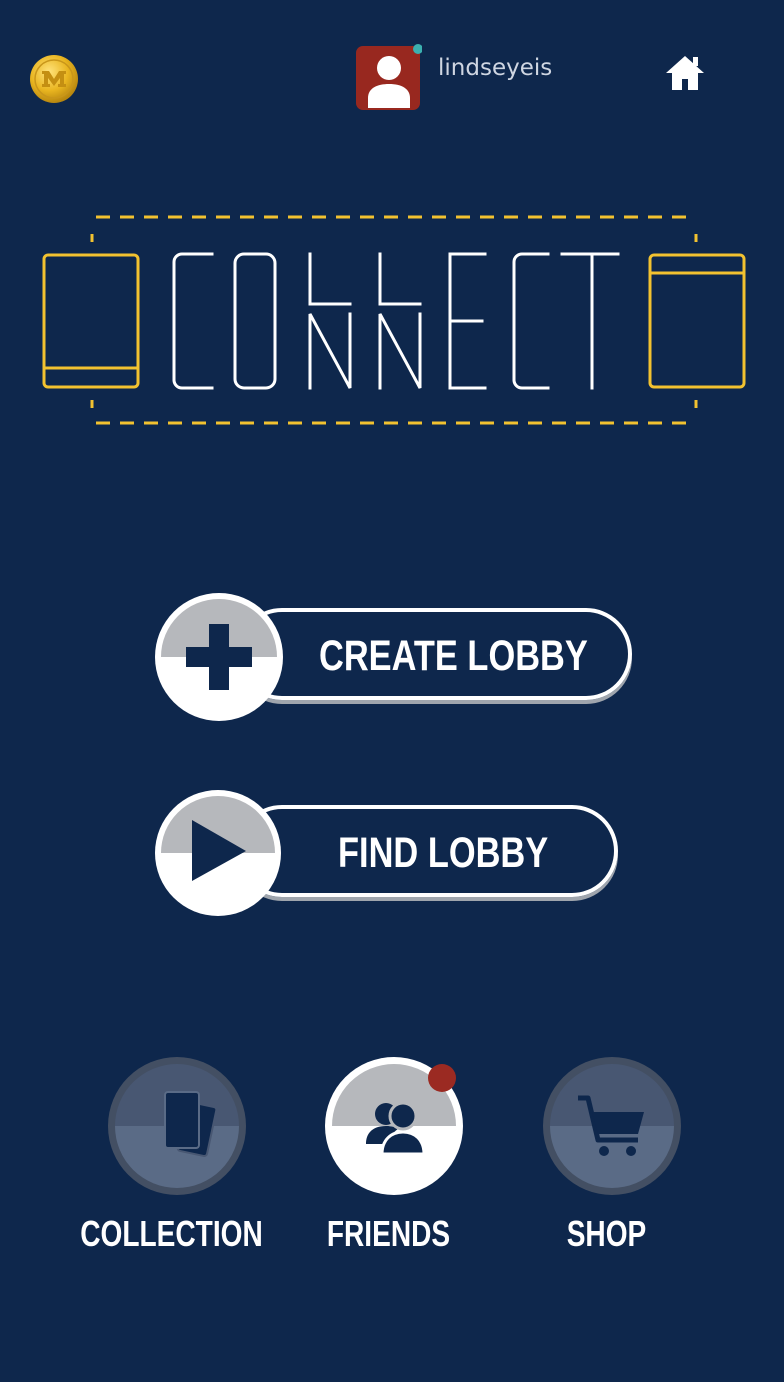 The image size is (784, 1382). What do you see at coordinates (442, 1078) in the screenshot?
I see `notification-badge` at bounding box center [442, 1078].